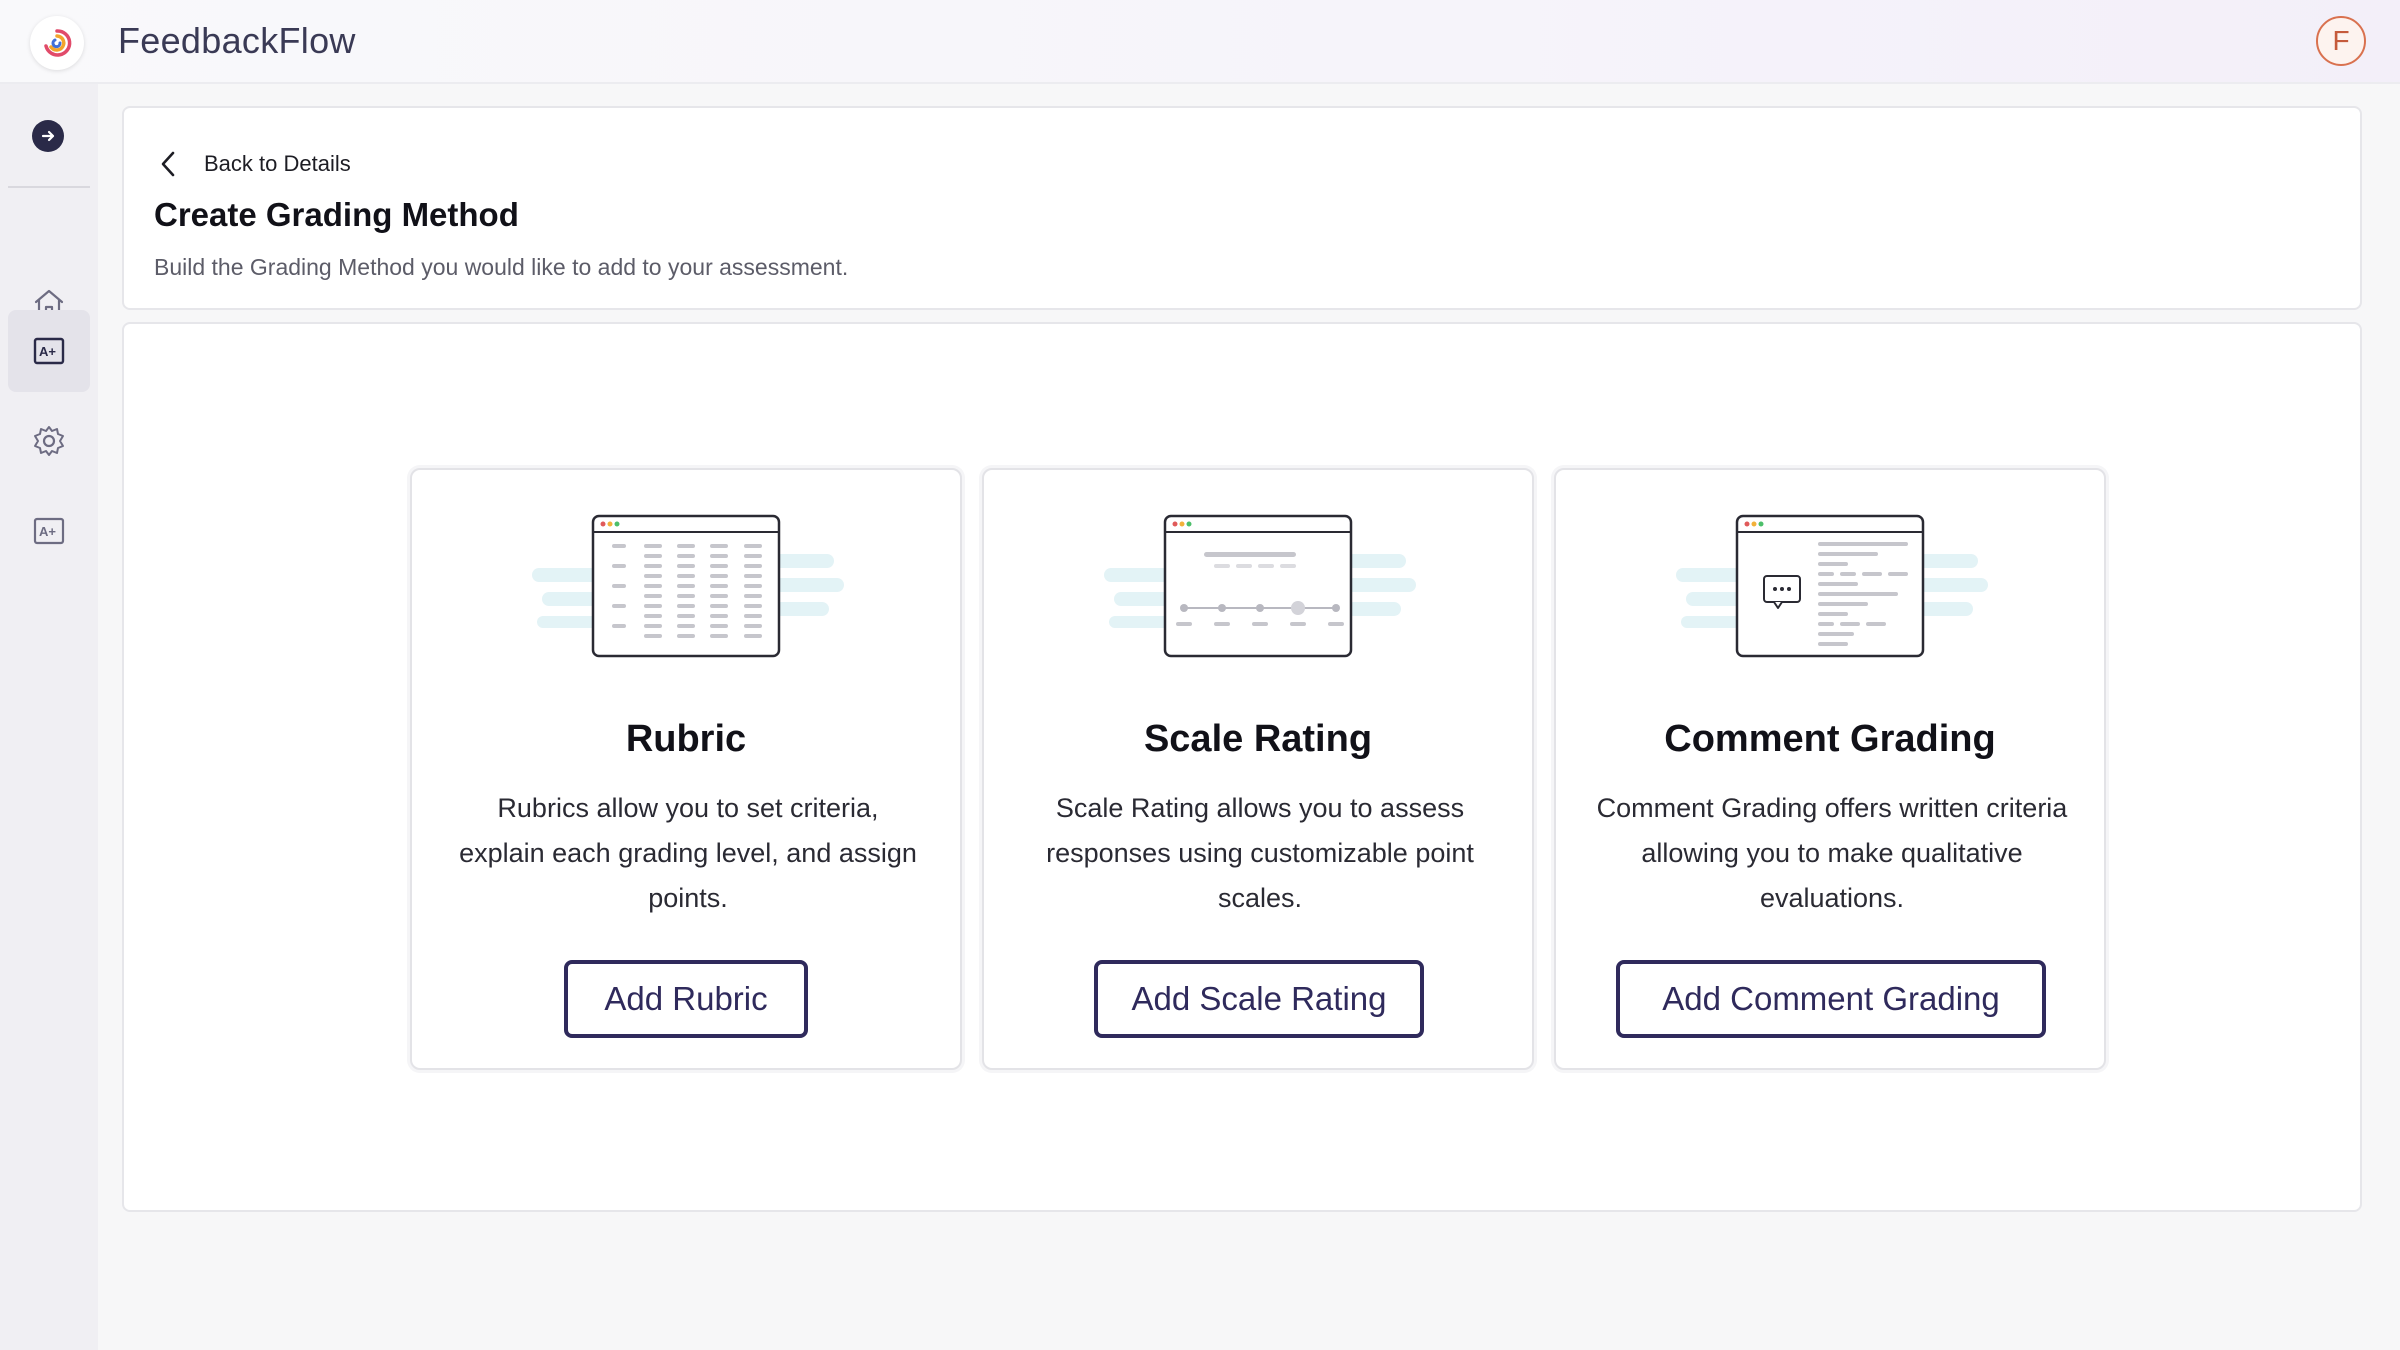 This screenshot has height=1350, width=2400. Describe the element at coordinates (1260, 586) in the screenshot. I see `scale-slider-illustration` at that location.